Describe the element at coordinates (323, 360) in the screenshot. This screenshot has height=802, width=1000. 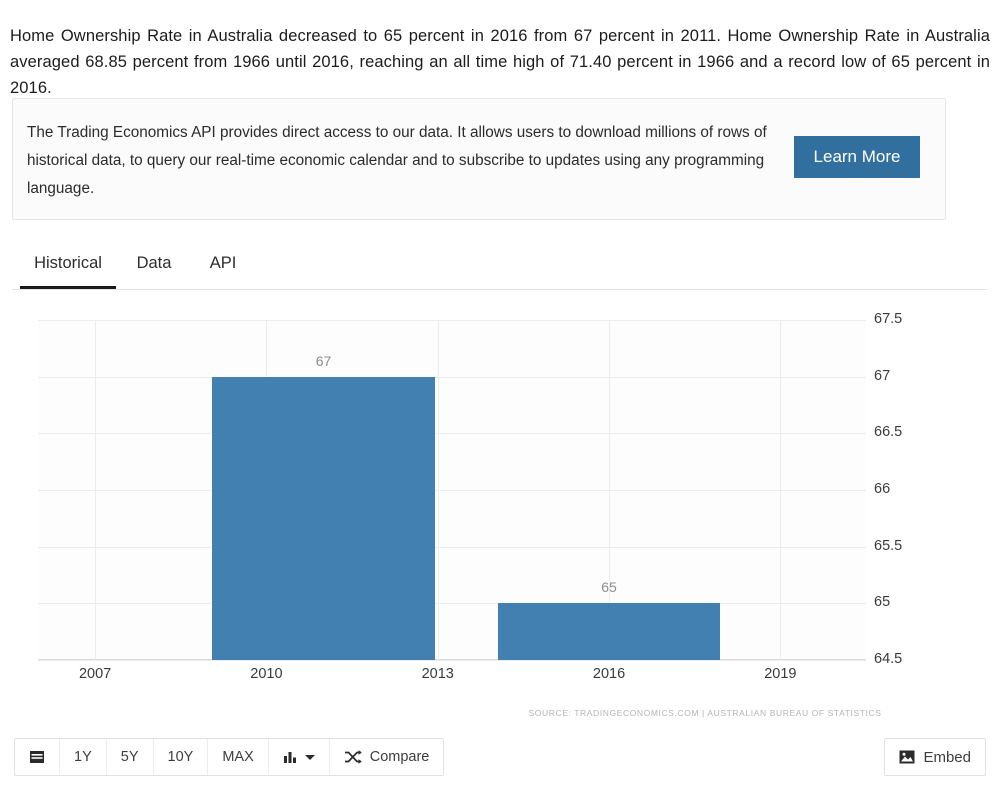
I see `bar-value-label: 67` at that location.